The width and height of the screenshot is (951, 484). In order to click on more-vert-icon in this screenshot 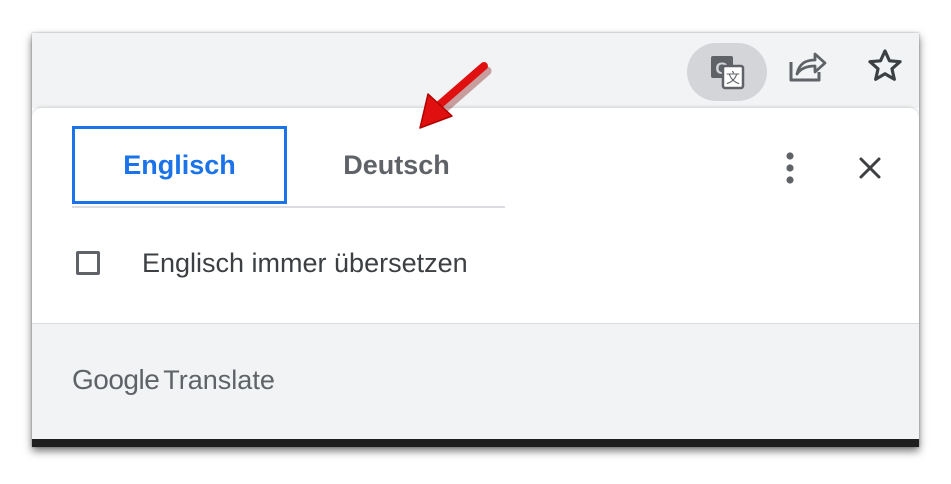, I will do `click(790, 168)`.